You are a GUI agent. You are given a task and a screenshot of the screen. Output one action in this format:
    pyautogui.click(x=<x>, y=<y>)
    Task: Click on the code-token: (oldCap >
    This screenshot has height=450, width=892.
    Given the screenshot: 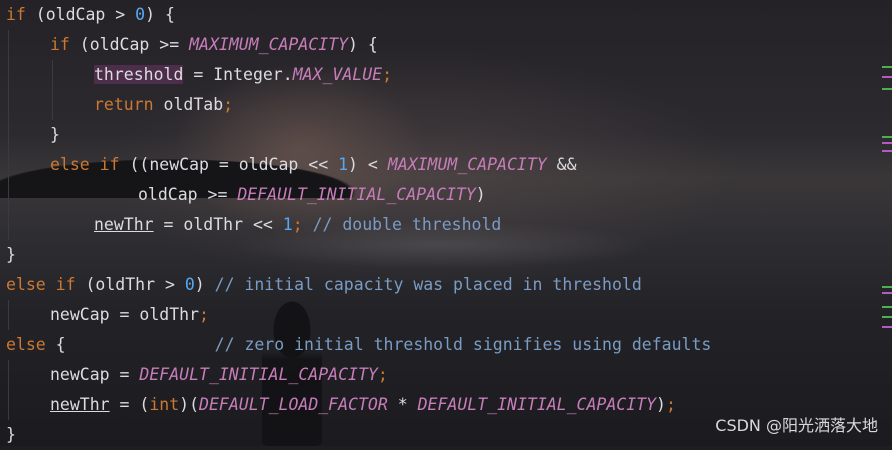 What is the action you would take?
    pyautogui.click(x=80, y=14)
    